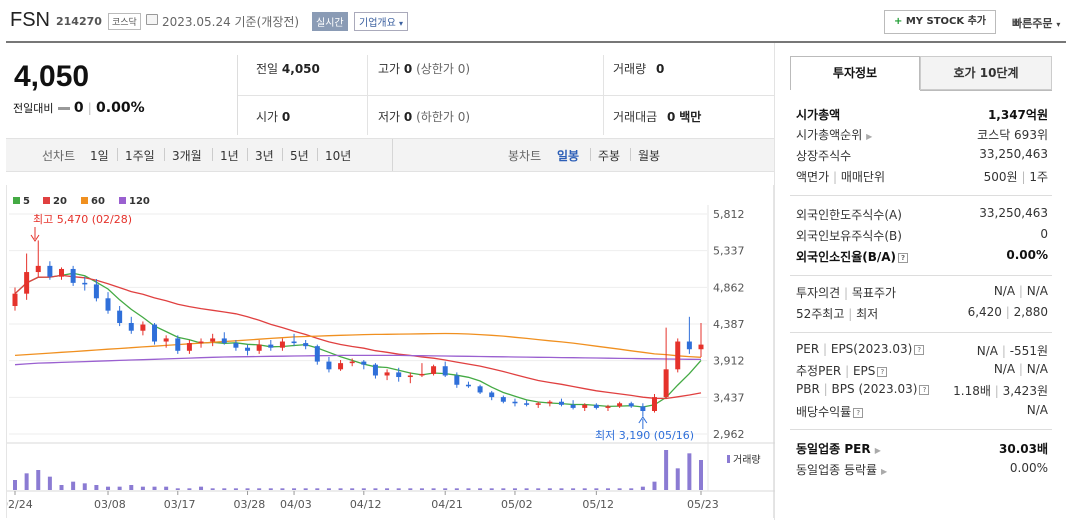 This screenshot has height=520, width=1070. Describe the element at coordinates (922, 413) in the screenshot. I see `dividend-row: 배당수익률? N/A` at that location.